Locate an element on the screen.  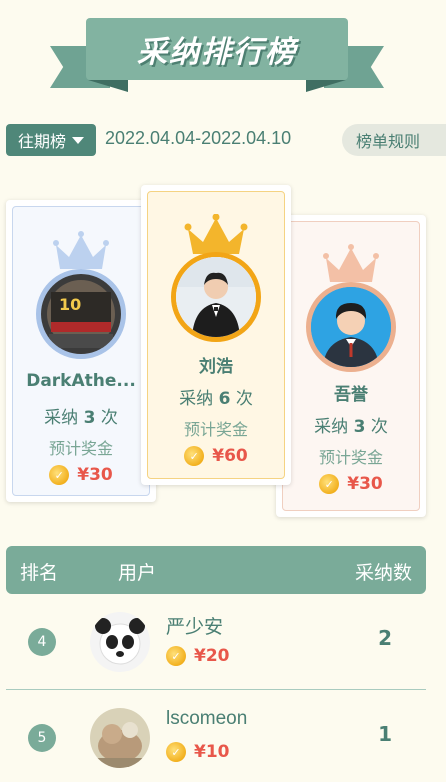
prize-amount: ✓ ¥10 is located at coordinates (198, 752).